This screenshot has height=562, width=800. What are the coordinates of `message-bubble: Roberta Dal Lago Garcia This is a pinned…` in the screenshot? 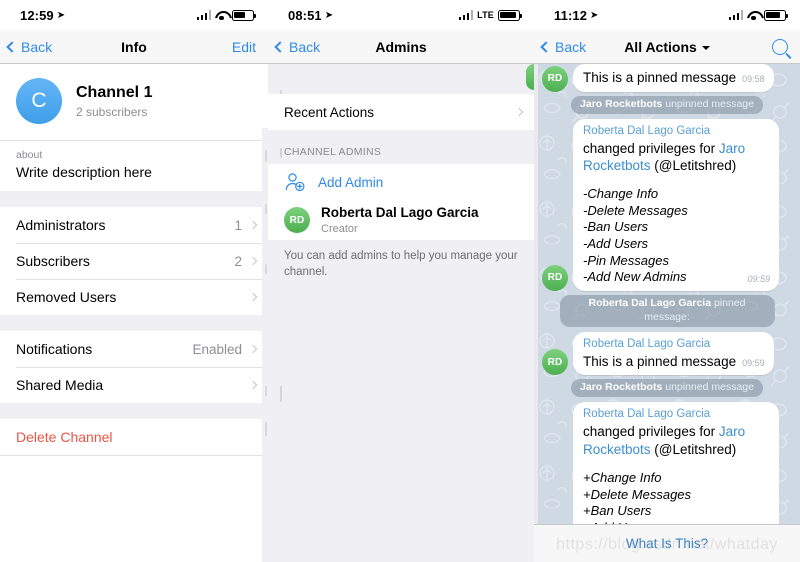 It's located at (673, 353).